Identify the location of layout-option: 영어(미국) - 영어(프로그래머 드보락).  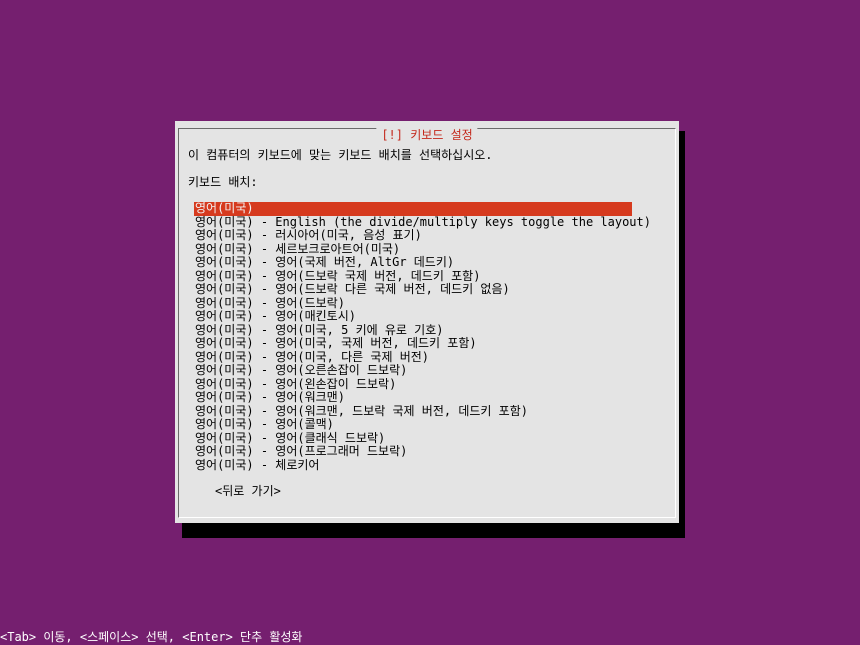
(423, 451).